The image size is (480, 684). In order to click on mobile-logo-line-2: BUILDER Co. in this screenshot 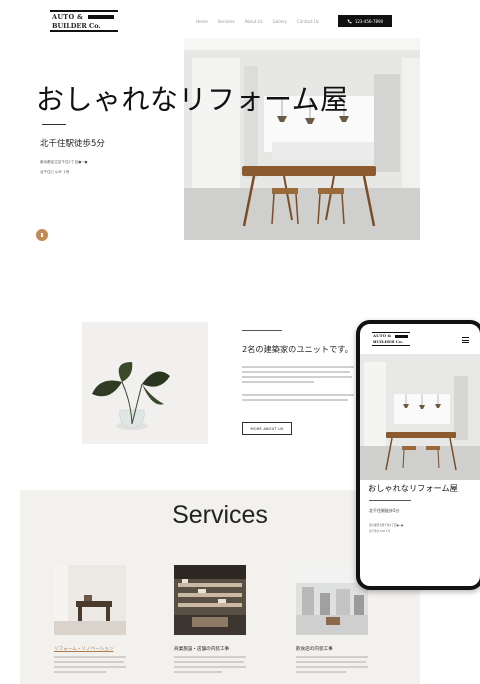, I will do `click(388, 341)`.